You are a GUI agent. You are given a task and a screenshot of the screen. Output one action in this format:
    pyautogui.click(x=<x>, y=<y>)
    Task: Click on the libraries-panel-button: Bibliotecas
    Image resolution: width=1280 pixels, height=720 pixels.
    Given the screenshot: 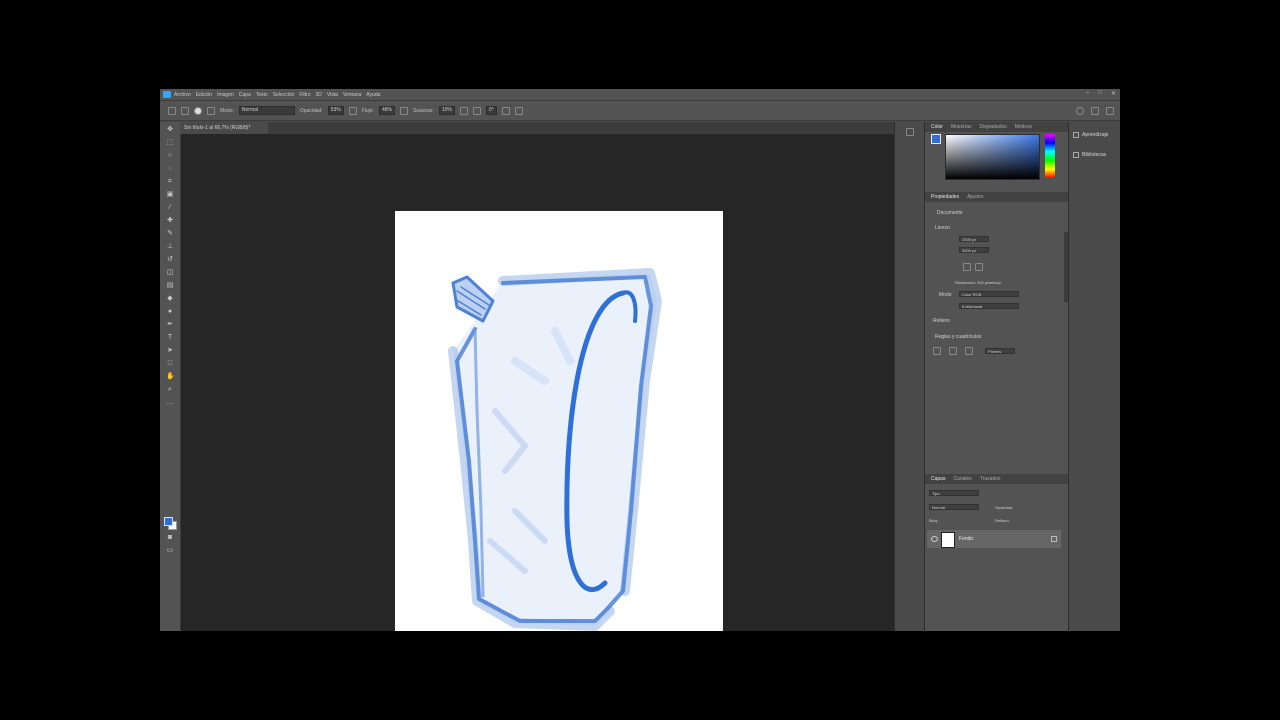 What is the action you would take?
    pyautogui.click(x=1089, y=155)
    